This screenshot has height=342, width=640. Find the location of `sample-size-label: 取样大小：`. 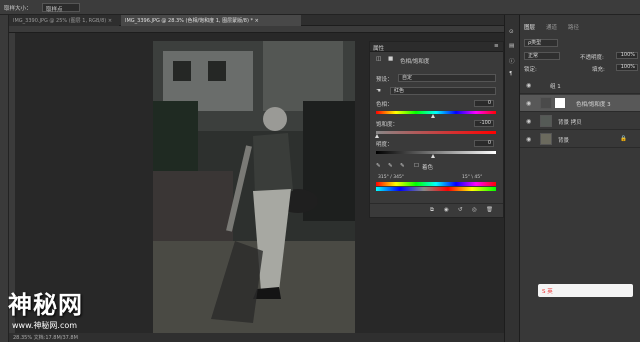

sample-size-label: 取样大小： is located at coordinates (18, 9).